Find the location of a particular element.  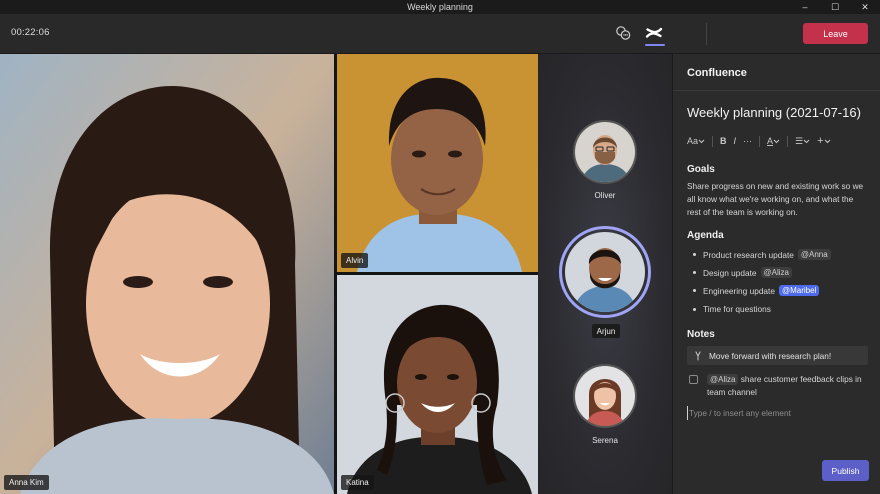

video-tile-katina: Katina is located at coordinates (437, 384).